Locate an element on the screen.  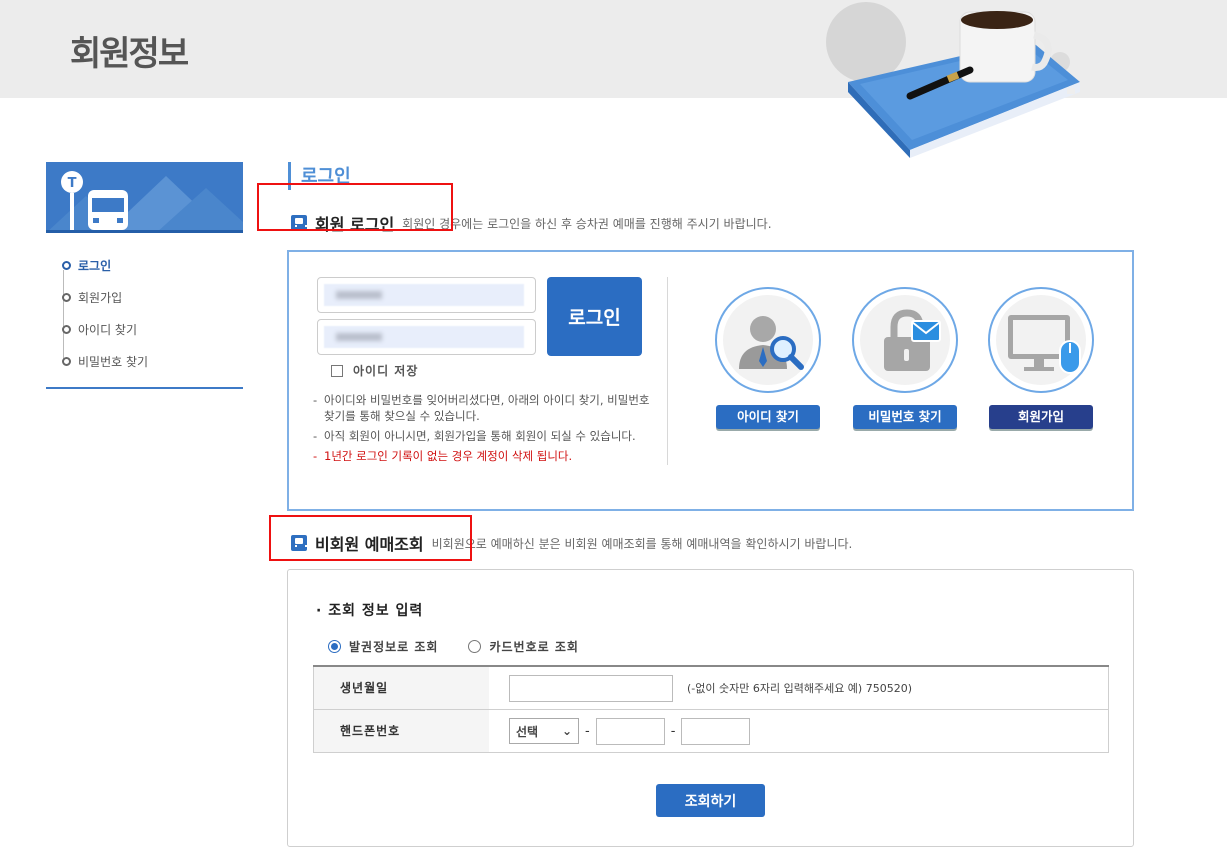
lock-mail-icon is located at coordinates (912, 340).